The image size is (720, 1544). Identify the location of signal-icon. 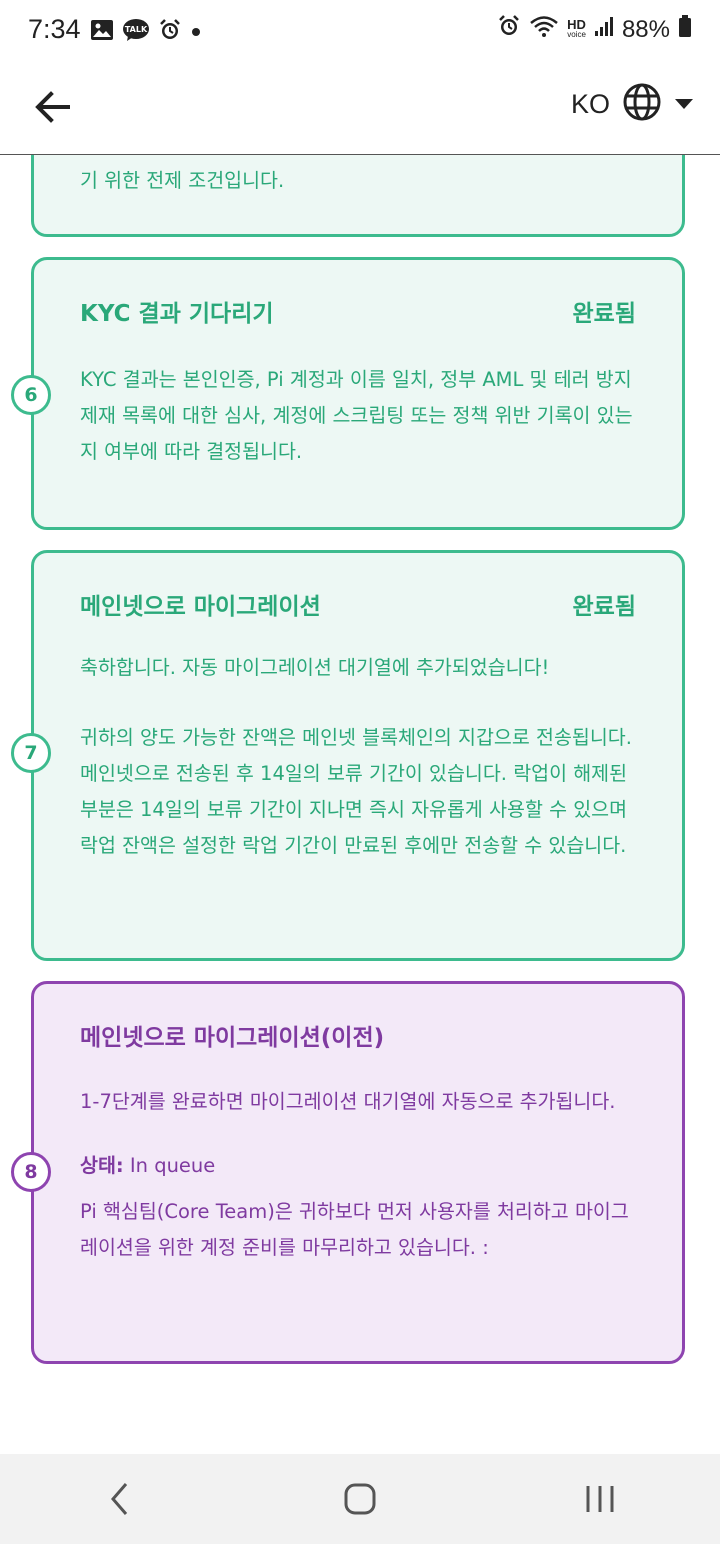
(604, 29).